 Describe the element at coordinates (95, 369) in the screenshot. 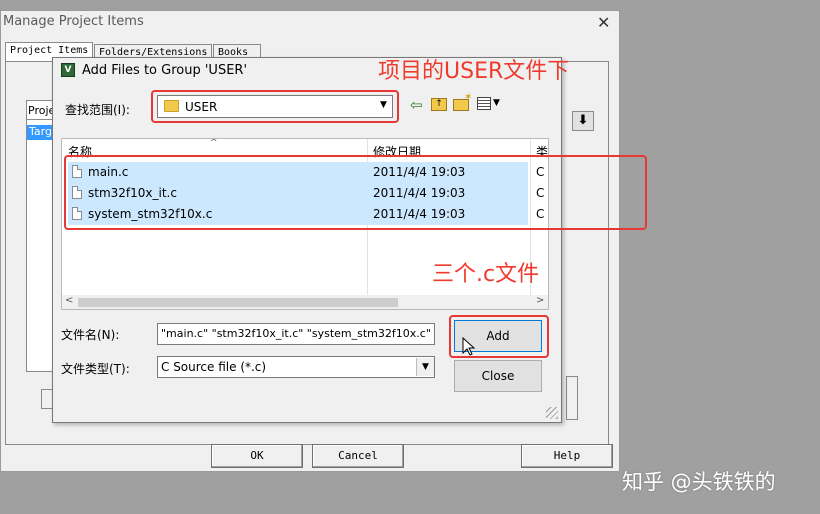

I see `filetype-label: 文件类型(T):` at that location.